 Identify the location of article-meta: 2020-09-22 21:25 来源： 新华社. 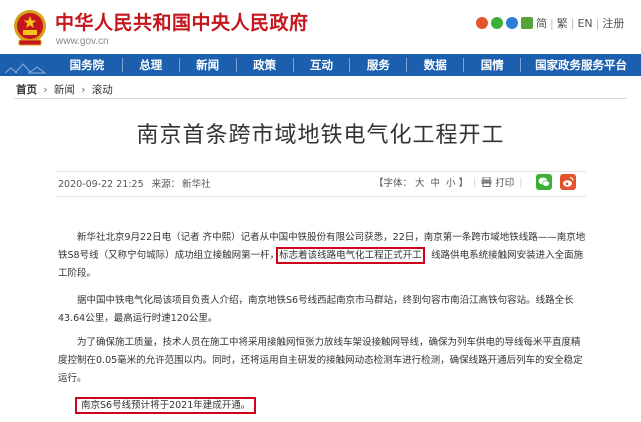
(138, 183).